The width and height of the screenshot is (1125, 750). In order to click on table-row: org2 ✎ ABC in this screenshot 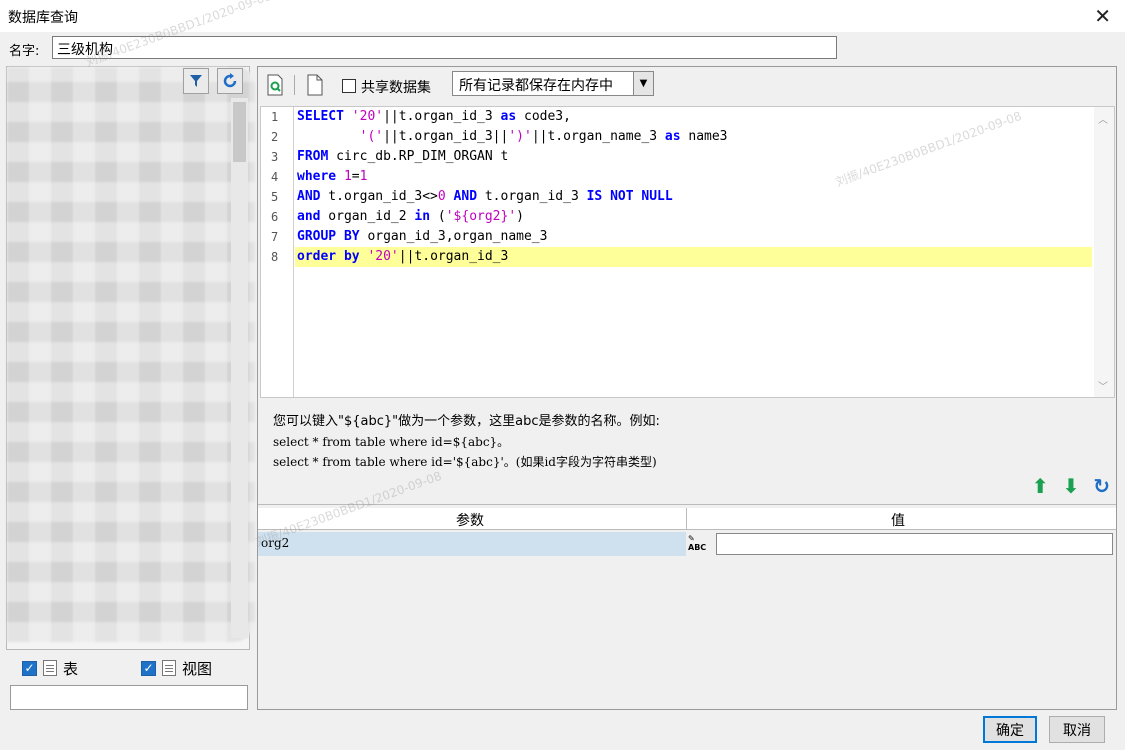, I will do `click(687, 544)`.